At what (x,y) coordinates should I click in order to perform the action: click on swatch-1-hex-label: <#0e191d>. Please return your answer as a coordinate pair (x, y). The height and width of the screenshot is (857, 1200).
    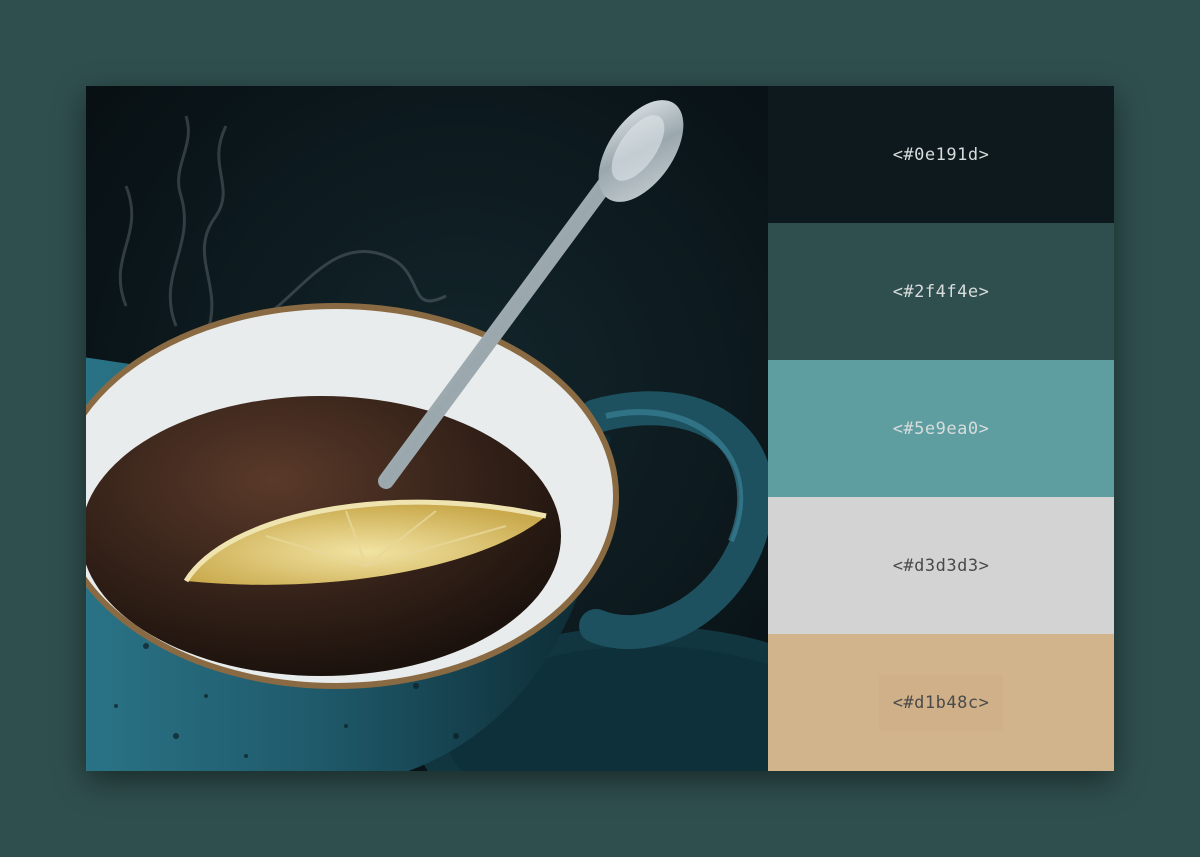
    Looking at the image, I should click on (941, 154).